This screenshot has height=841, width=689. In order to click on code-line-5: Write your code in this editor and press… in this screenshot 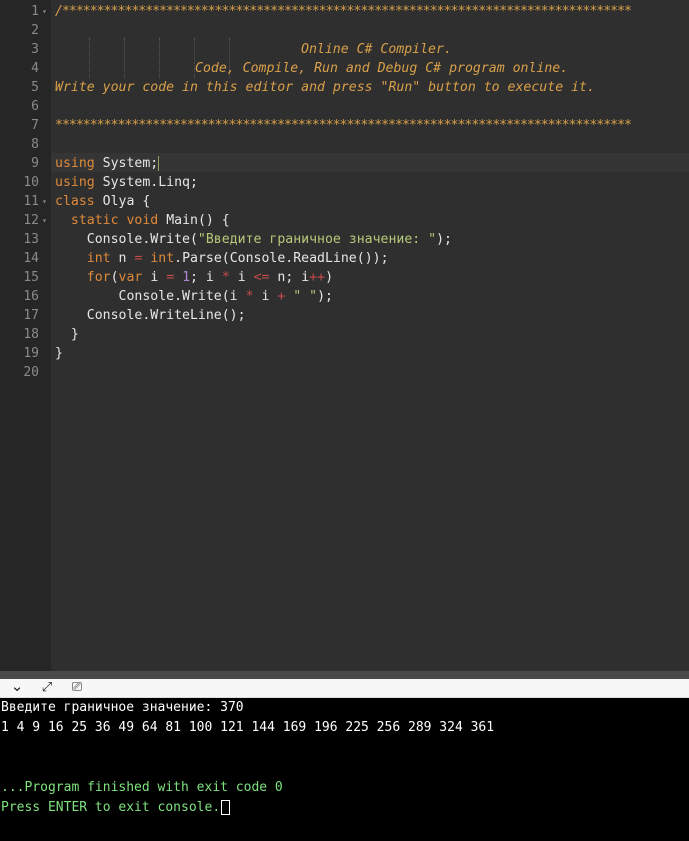, I will do `click(372, 87)`.